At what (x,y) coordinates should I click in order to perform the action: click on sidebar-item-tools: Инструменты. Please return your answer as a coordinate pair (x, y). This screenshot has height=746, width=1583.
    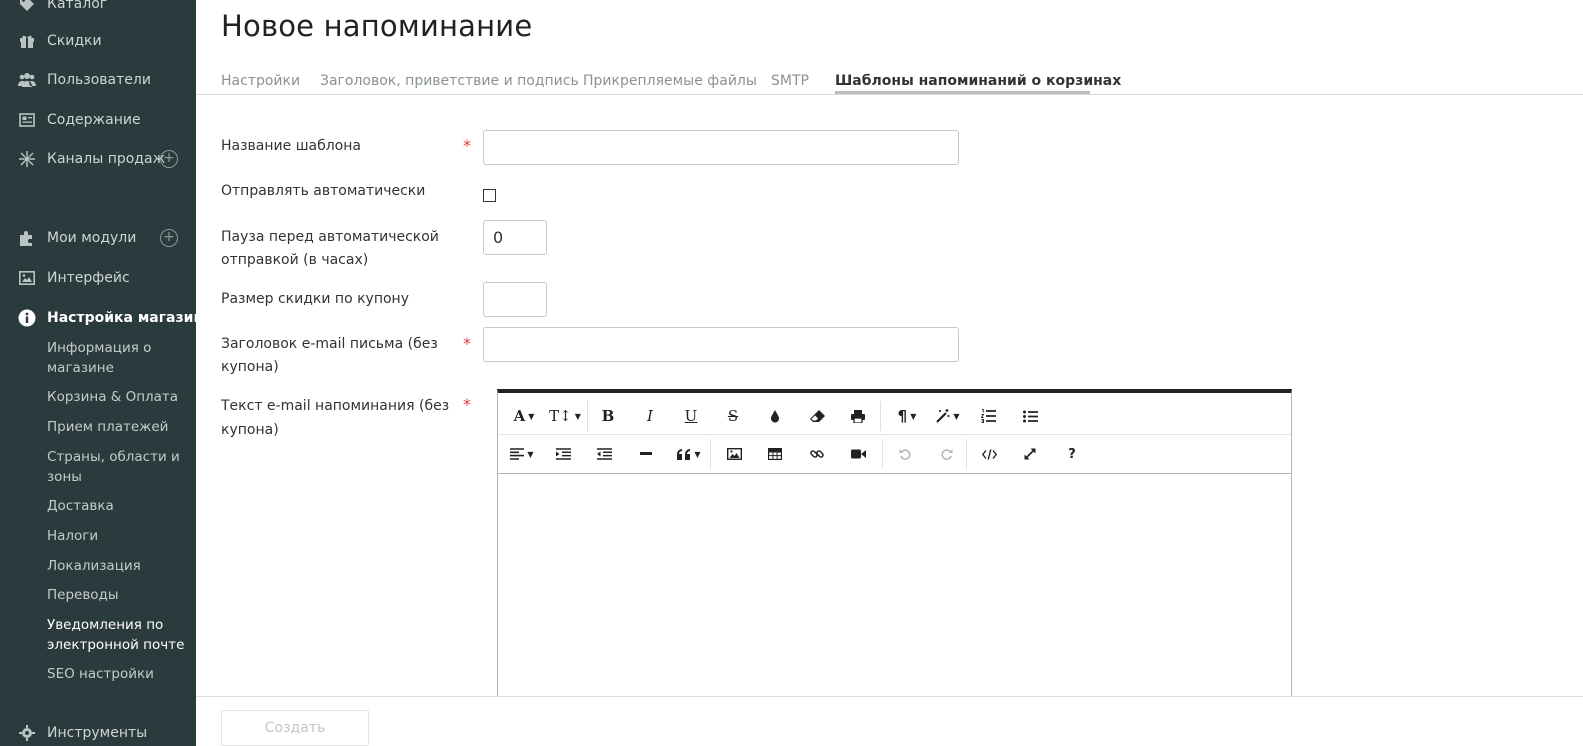
    Looking at the image, I should click on (98, 733).